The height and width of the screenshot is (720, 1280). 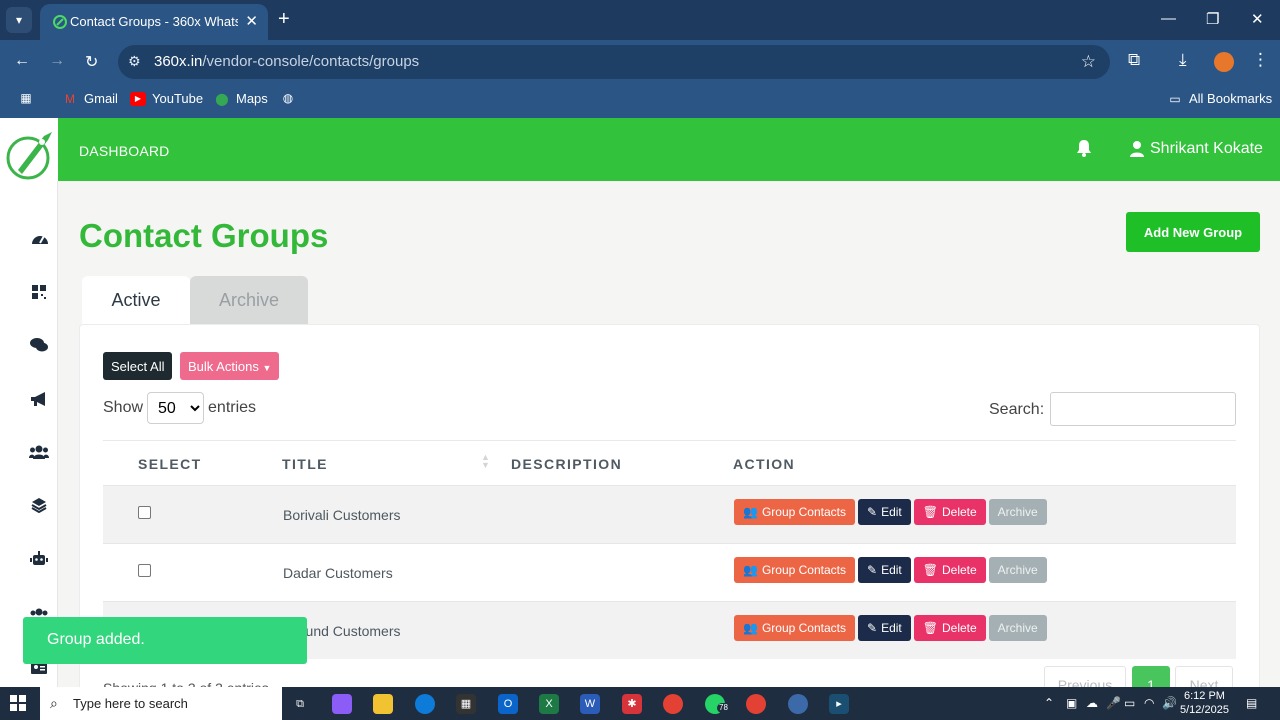 What do you see at coordinates (590, 704) in the screenshot?
I see `word-icon: W` at bounding box center [590, 704].